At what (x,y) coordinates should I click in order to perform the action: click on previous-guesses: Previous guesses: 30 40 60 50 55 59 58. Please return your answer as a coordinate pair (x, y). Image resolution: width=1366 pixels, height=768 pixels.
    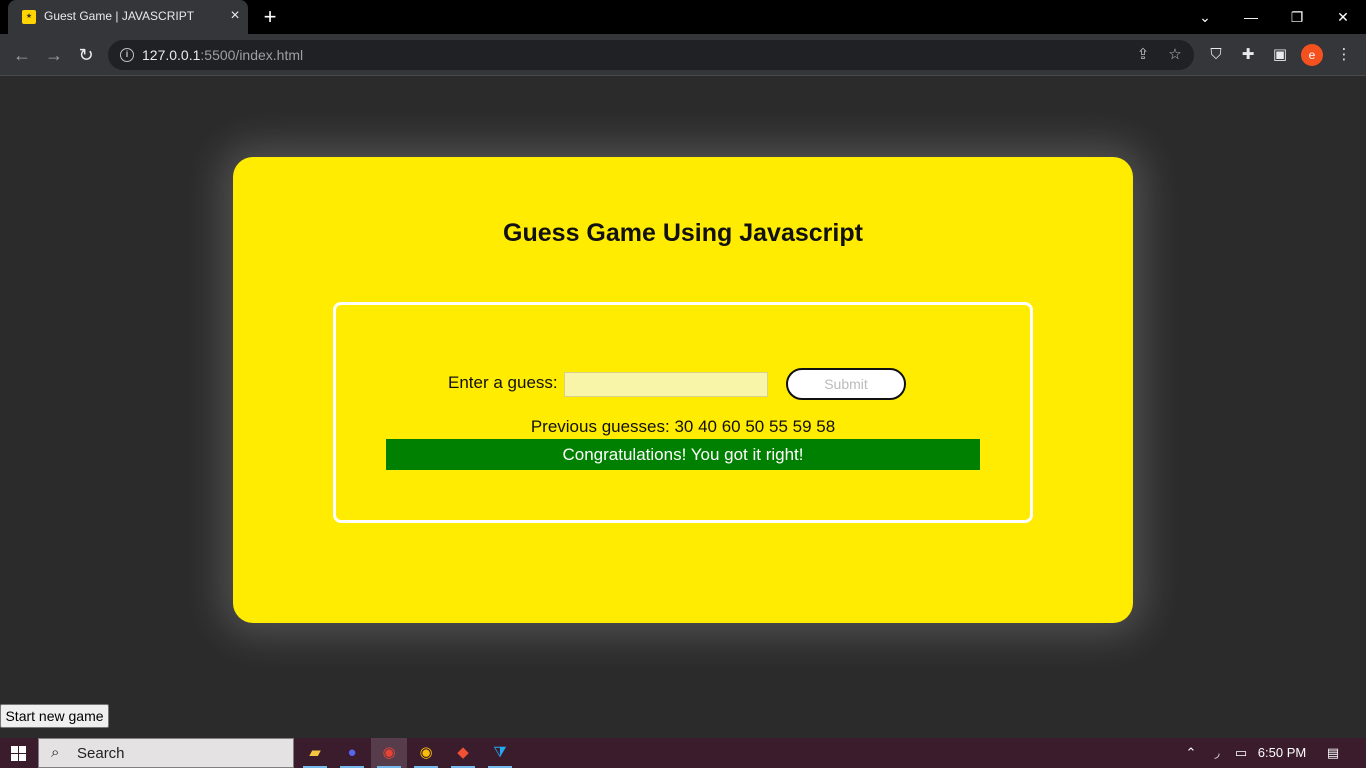
    Looking at the image, I should click on (683, 426).